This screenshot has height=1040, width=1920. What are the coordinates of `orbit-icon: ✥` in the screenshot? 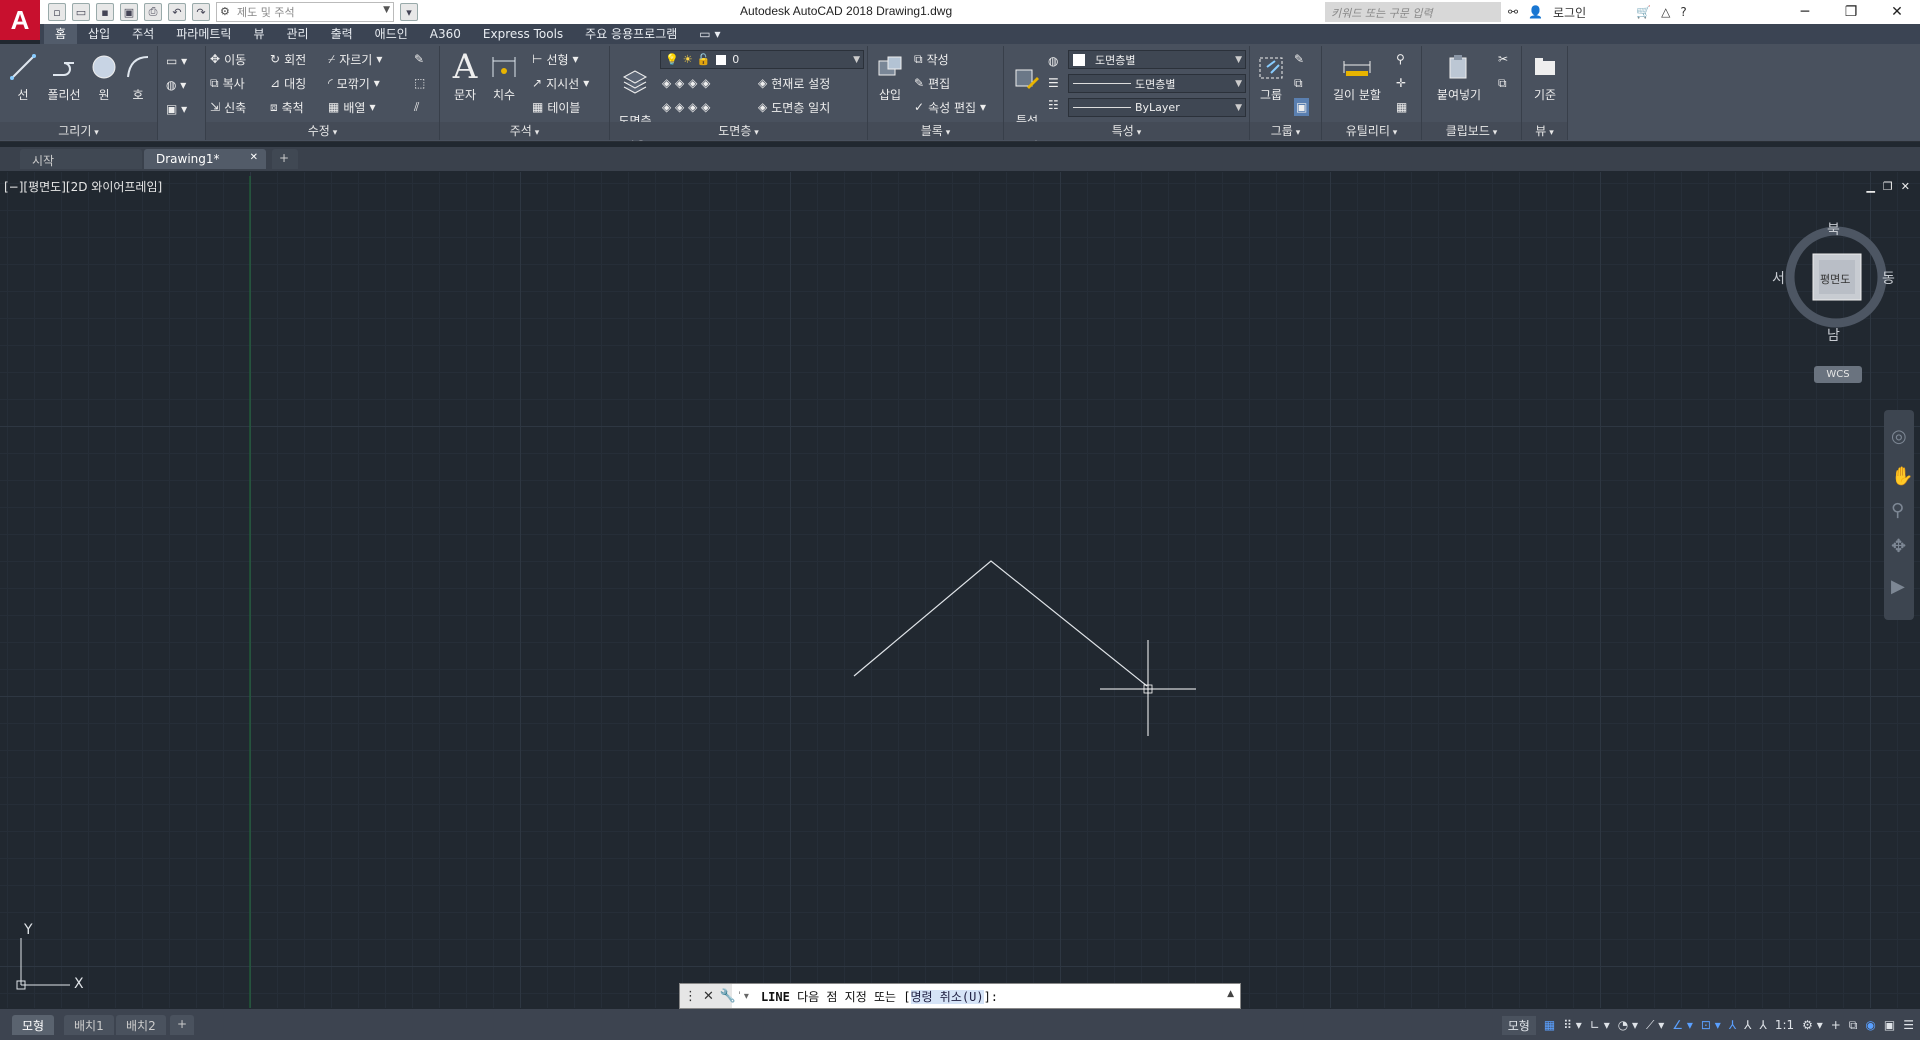 It's located at (1898, 546).